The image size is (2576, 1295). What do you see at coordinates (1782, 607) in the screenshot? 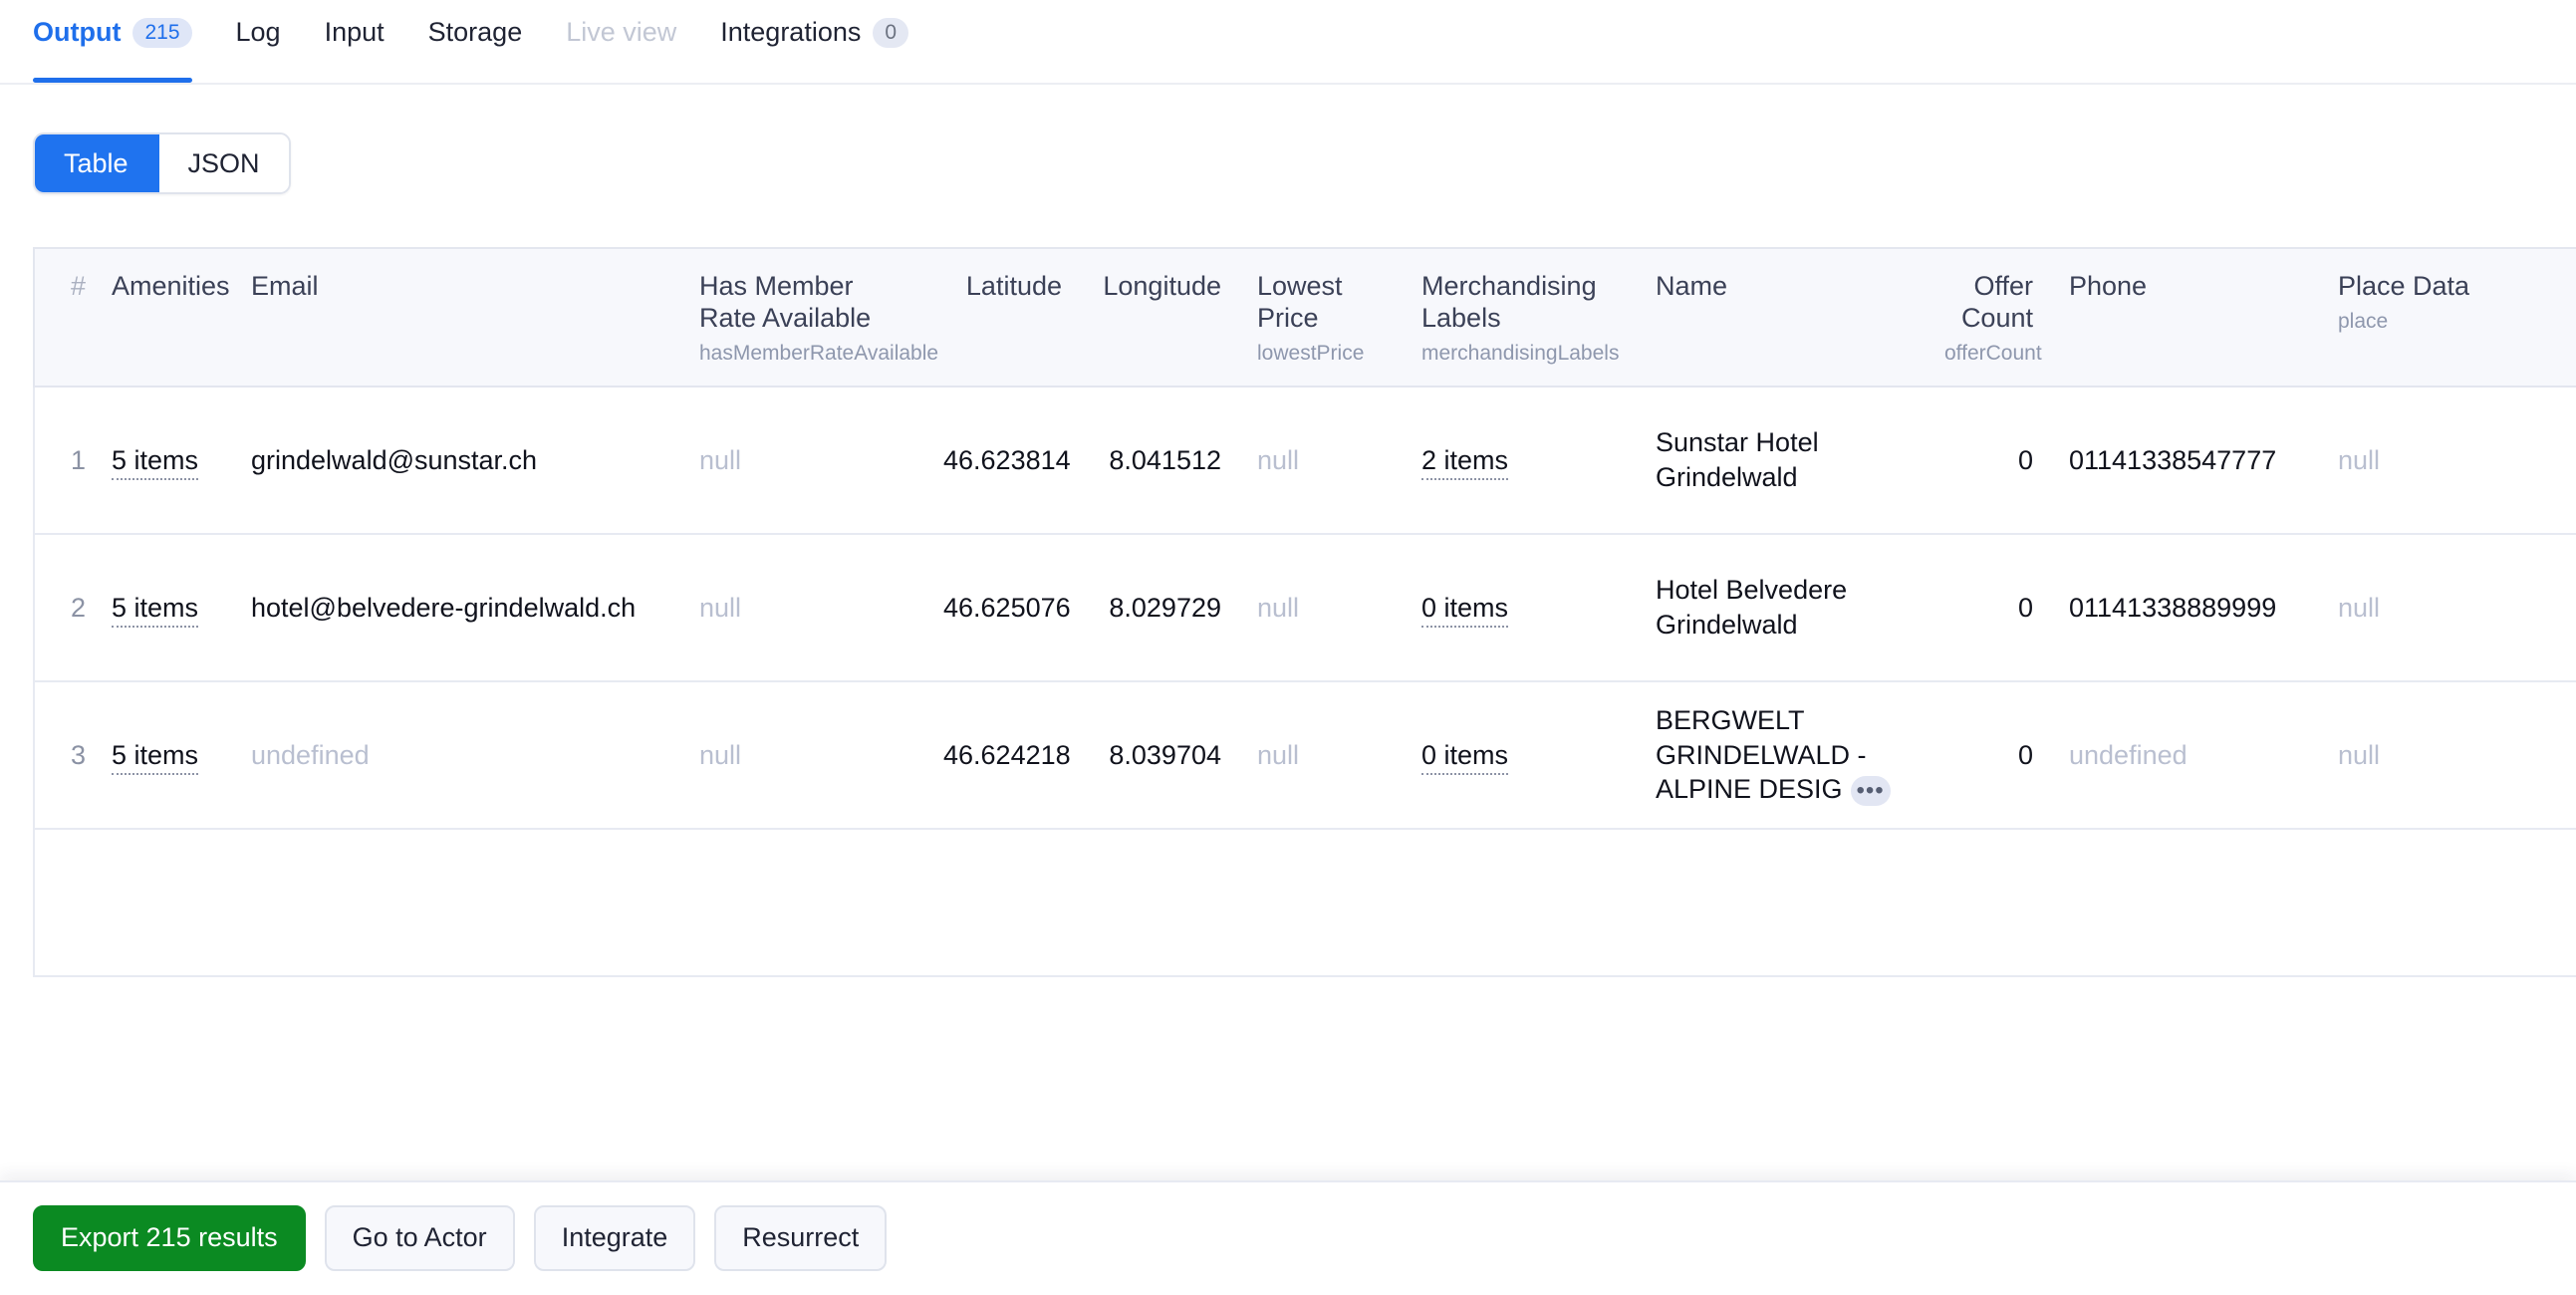
I see `cell-name: Hotel Belvedere Grindelwald` at bounding box center [1782, 607].